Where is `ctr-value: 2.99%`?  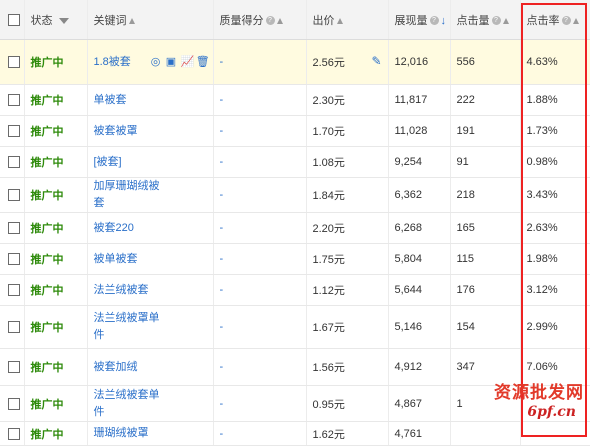 ctr-value: 2.99% is located at coordinates (542, 327).